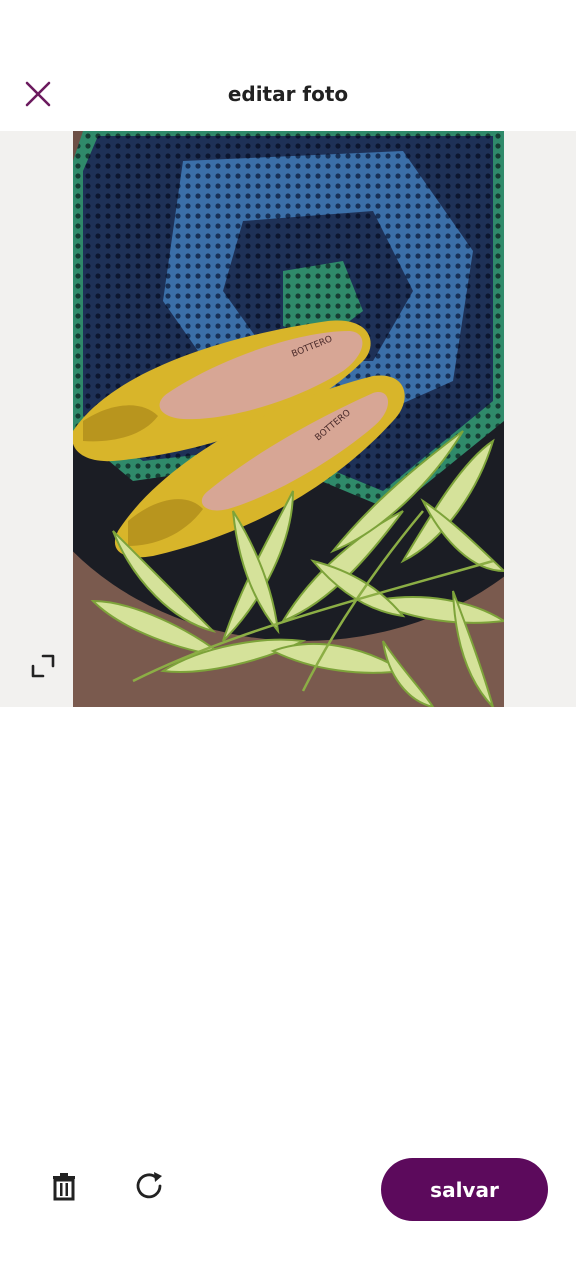  I want to click on expand-button, so click(43, 666).